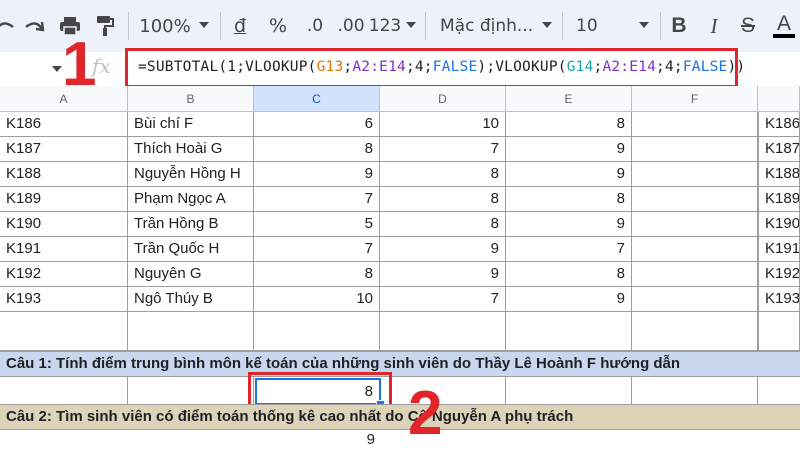 The image size is (800, 450). I want to click on column-header-d: D, so click(443, 99).